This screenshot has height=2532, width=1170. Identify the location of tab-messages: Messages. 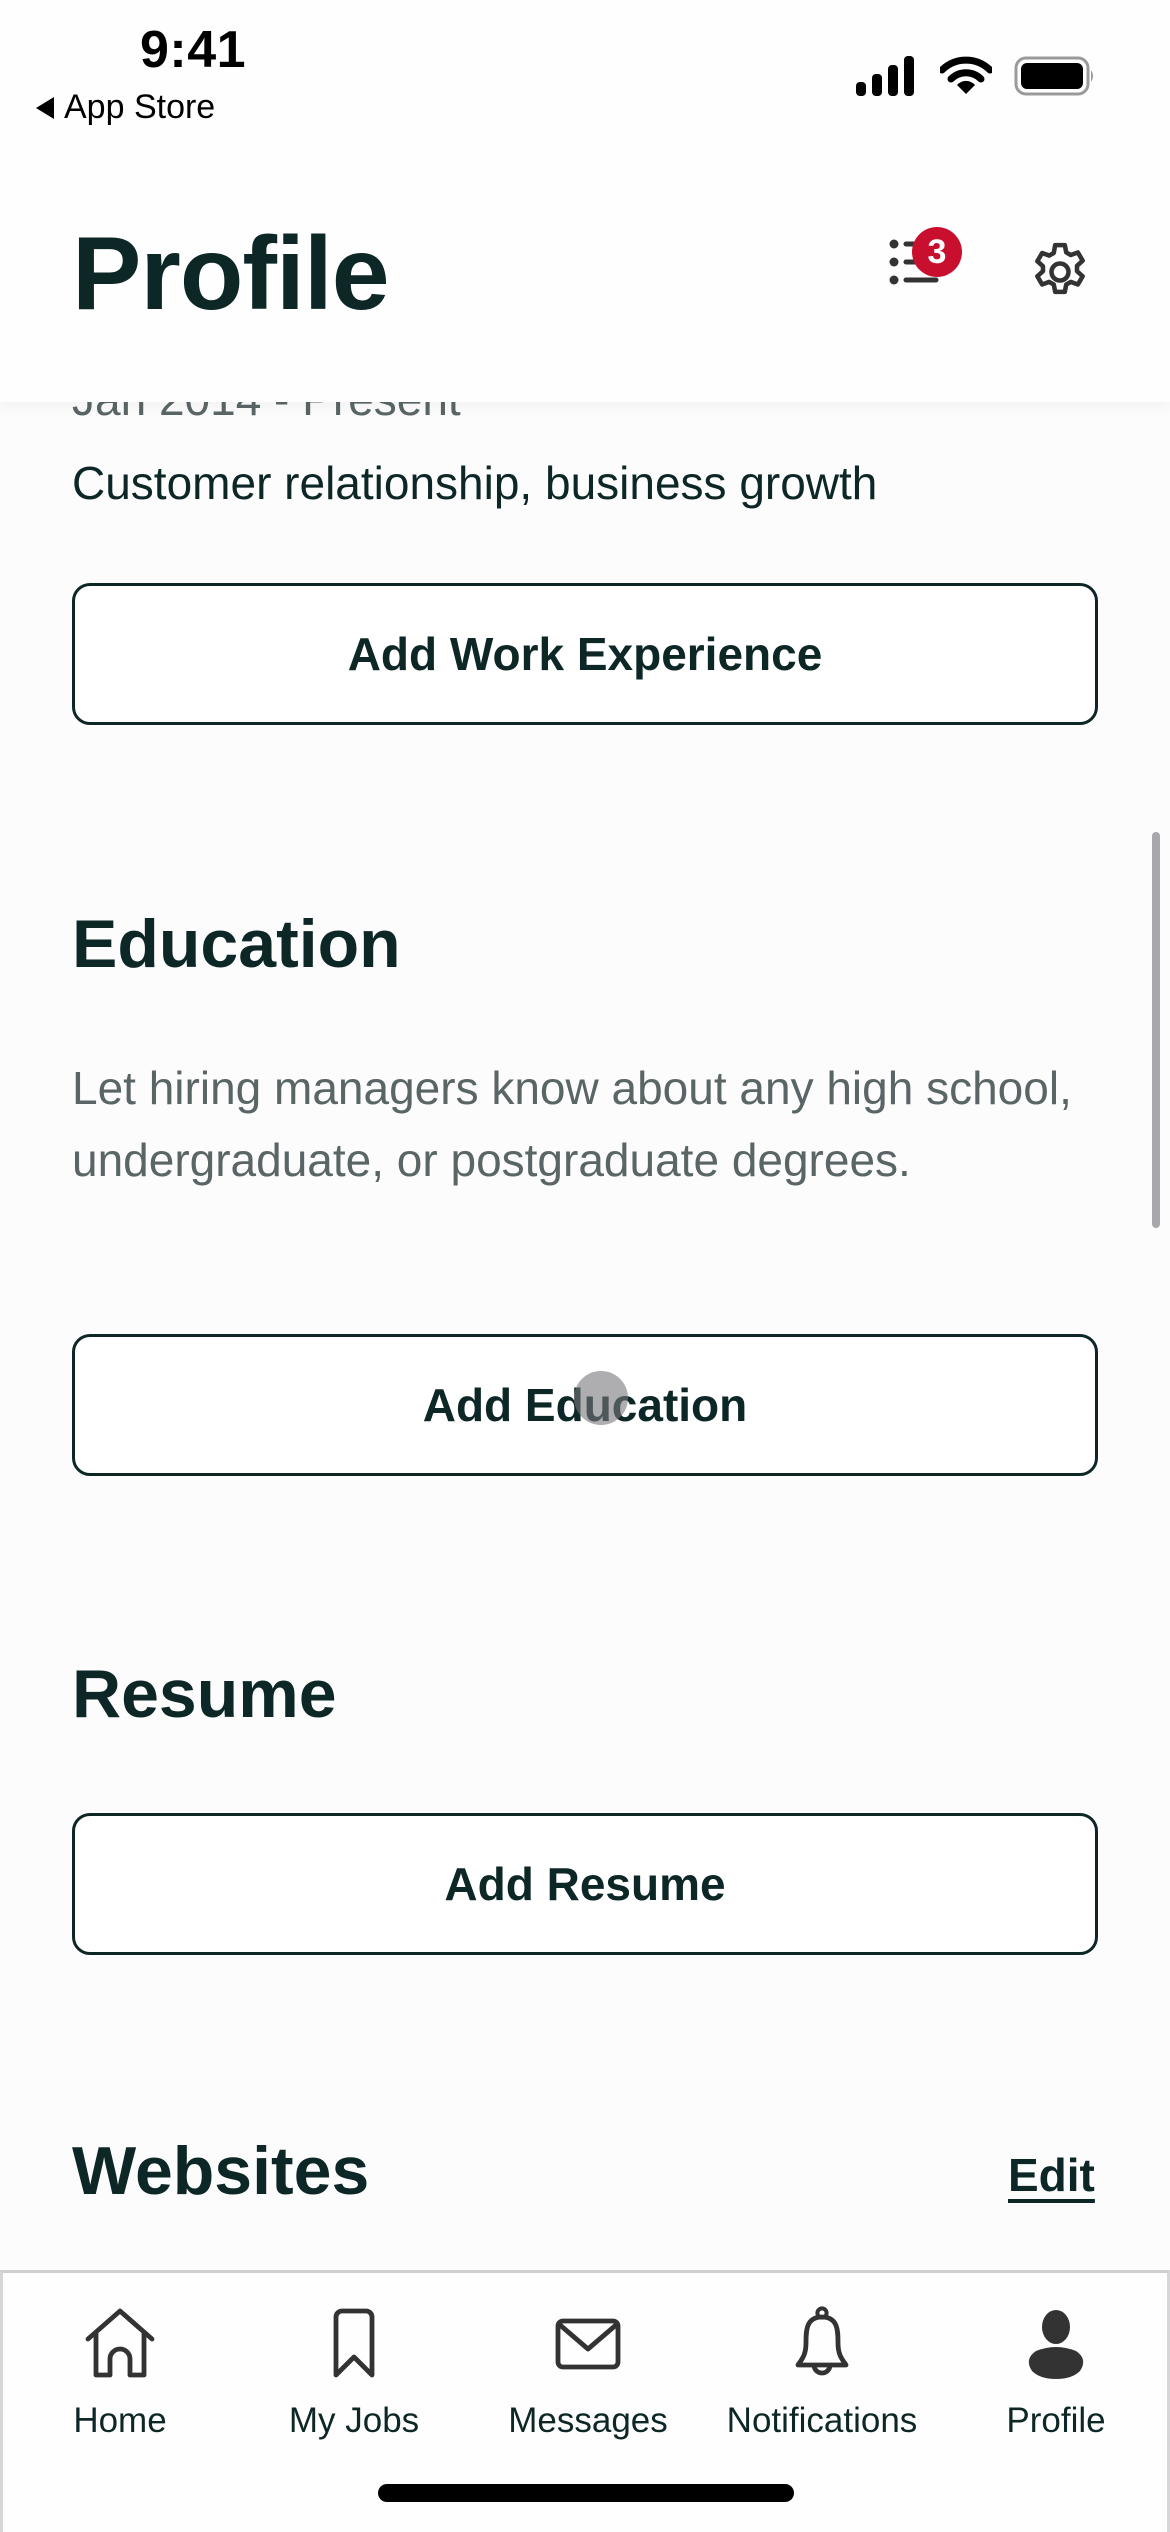
(588, 2372).